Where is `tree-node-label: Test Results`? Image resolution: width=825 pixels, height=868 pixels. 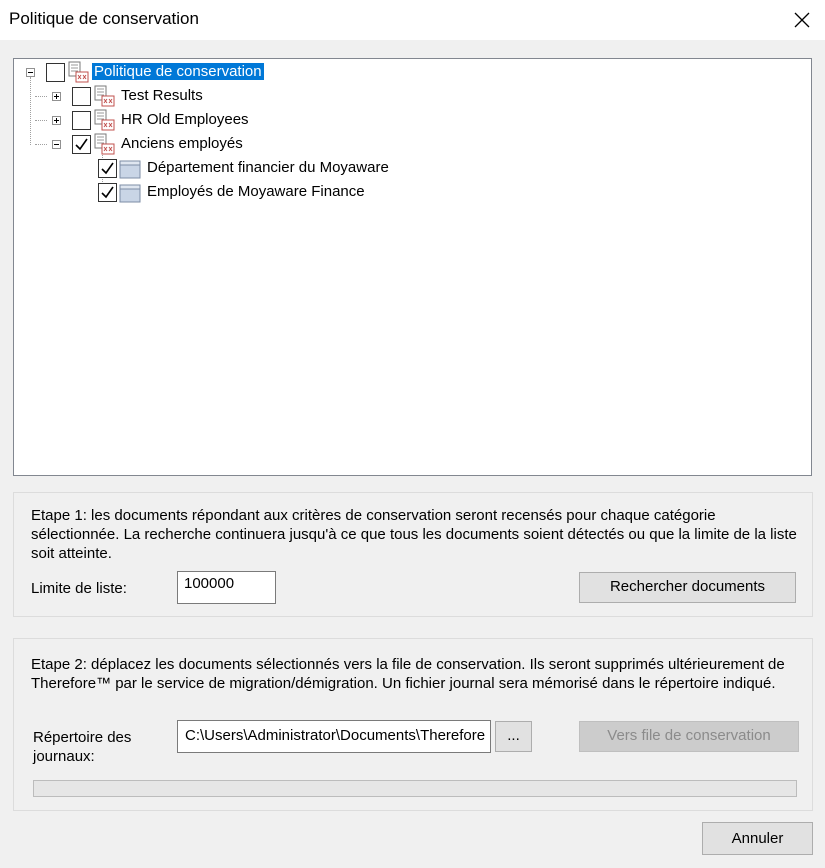
tree-node-label: Test Results is located at coordinates (162, 95).